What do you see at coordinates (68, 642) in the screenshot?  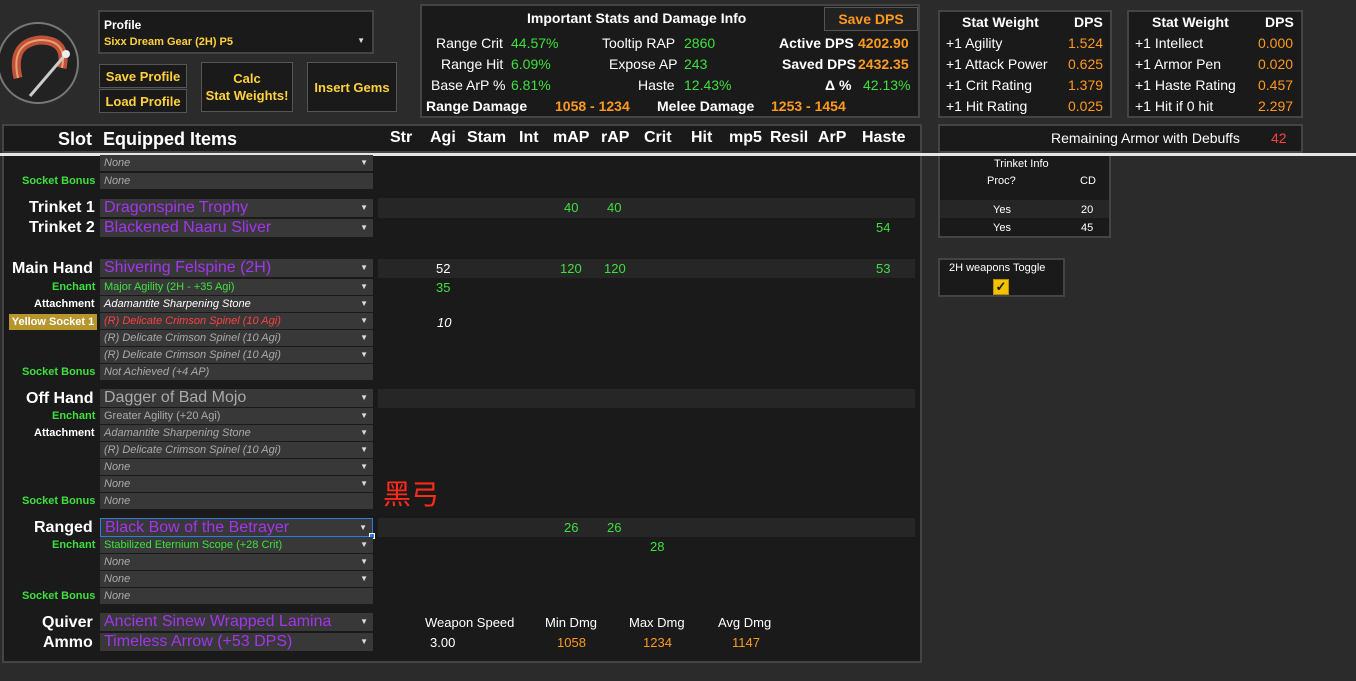 I see `slot-label-ammo: Ammo` at bounding box center [68, 642].